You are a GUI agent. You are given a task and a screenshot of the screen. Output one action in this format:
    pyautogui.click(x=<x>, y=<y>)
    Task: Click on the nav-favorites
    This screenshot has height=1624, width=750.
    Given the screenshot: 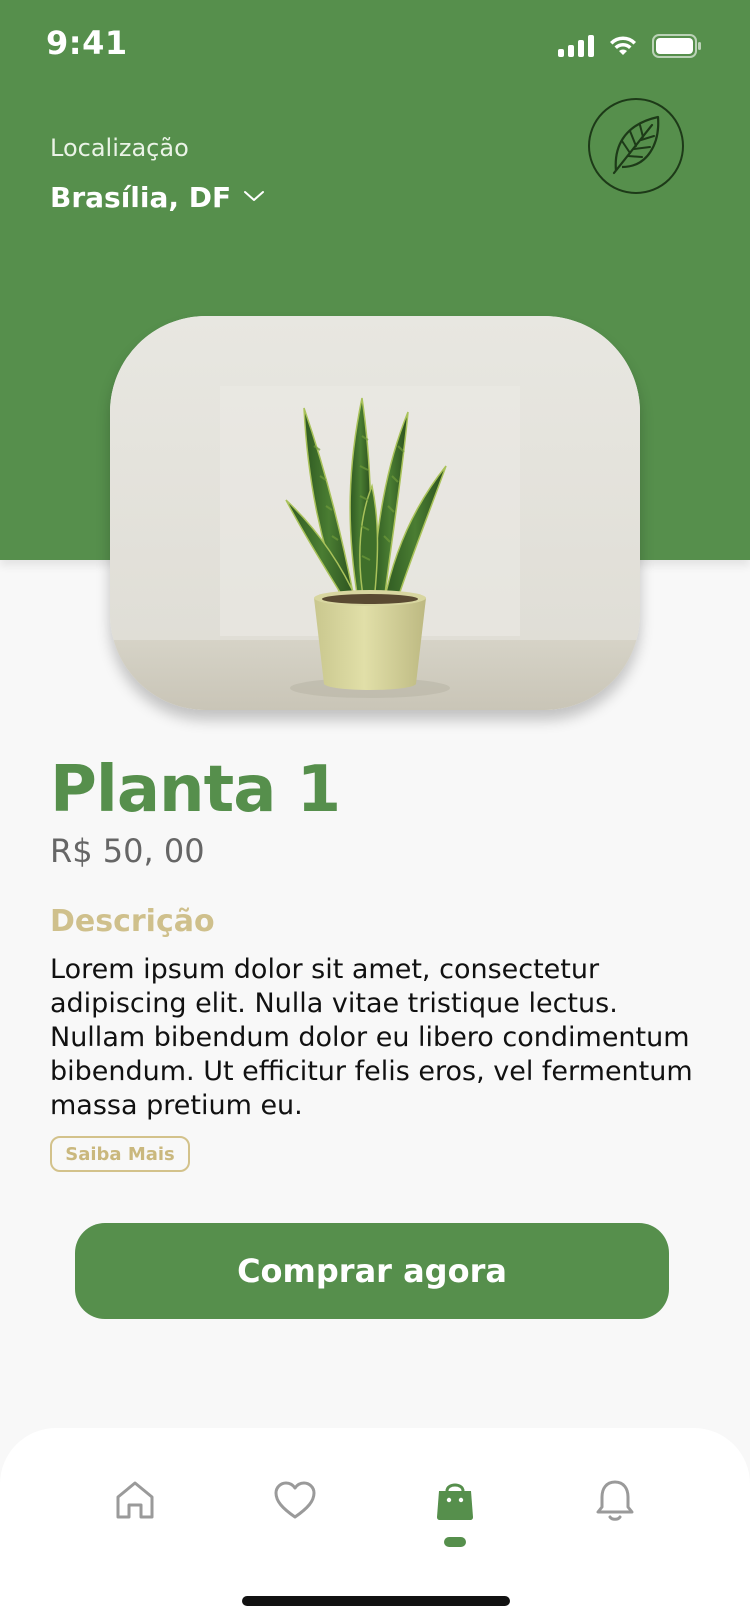 What is the action you would take?
    pyautogui.click(x=295, y=1502)
    